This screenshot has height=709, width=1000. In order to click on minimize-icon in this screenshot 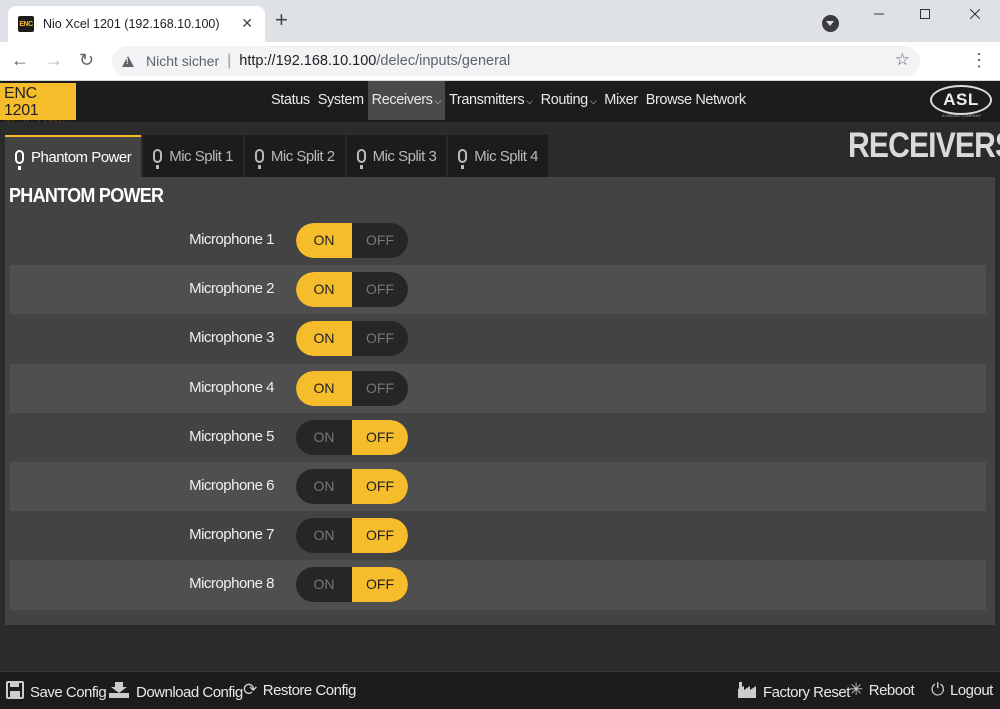, I will do `click(879, 14)`.